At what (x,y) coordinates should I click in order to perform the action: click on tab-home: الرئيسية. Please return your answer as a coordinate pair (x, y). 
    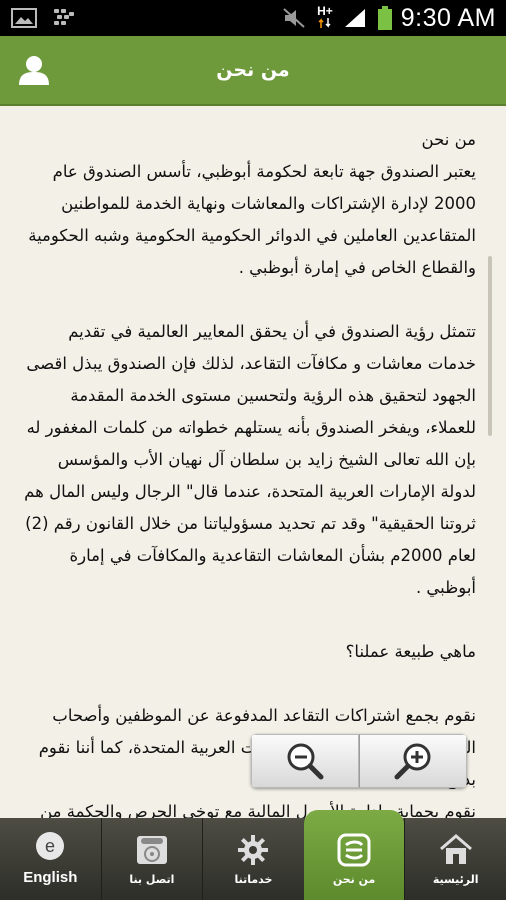
    Looking at the image, I should click on (455, 859).